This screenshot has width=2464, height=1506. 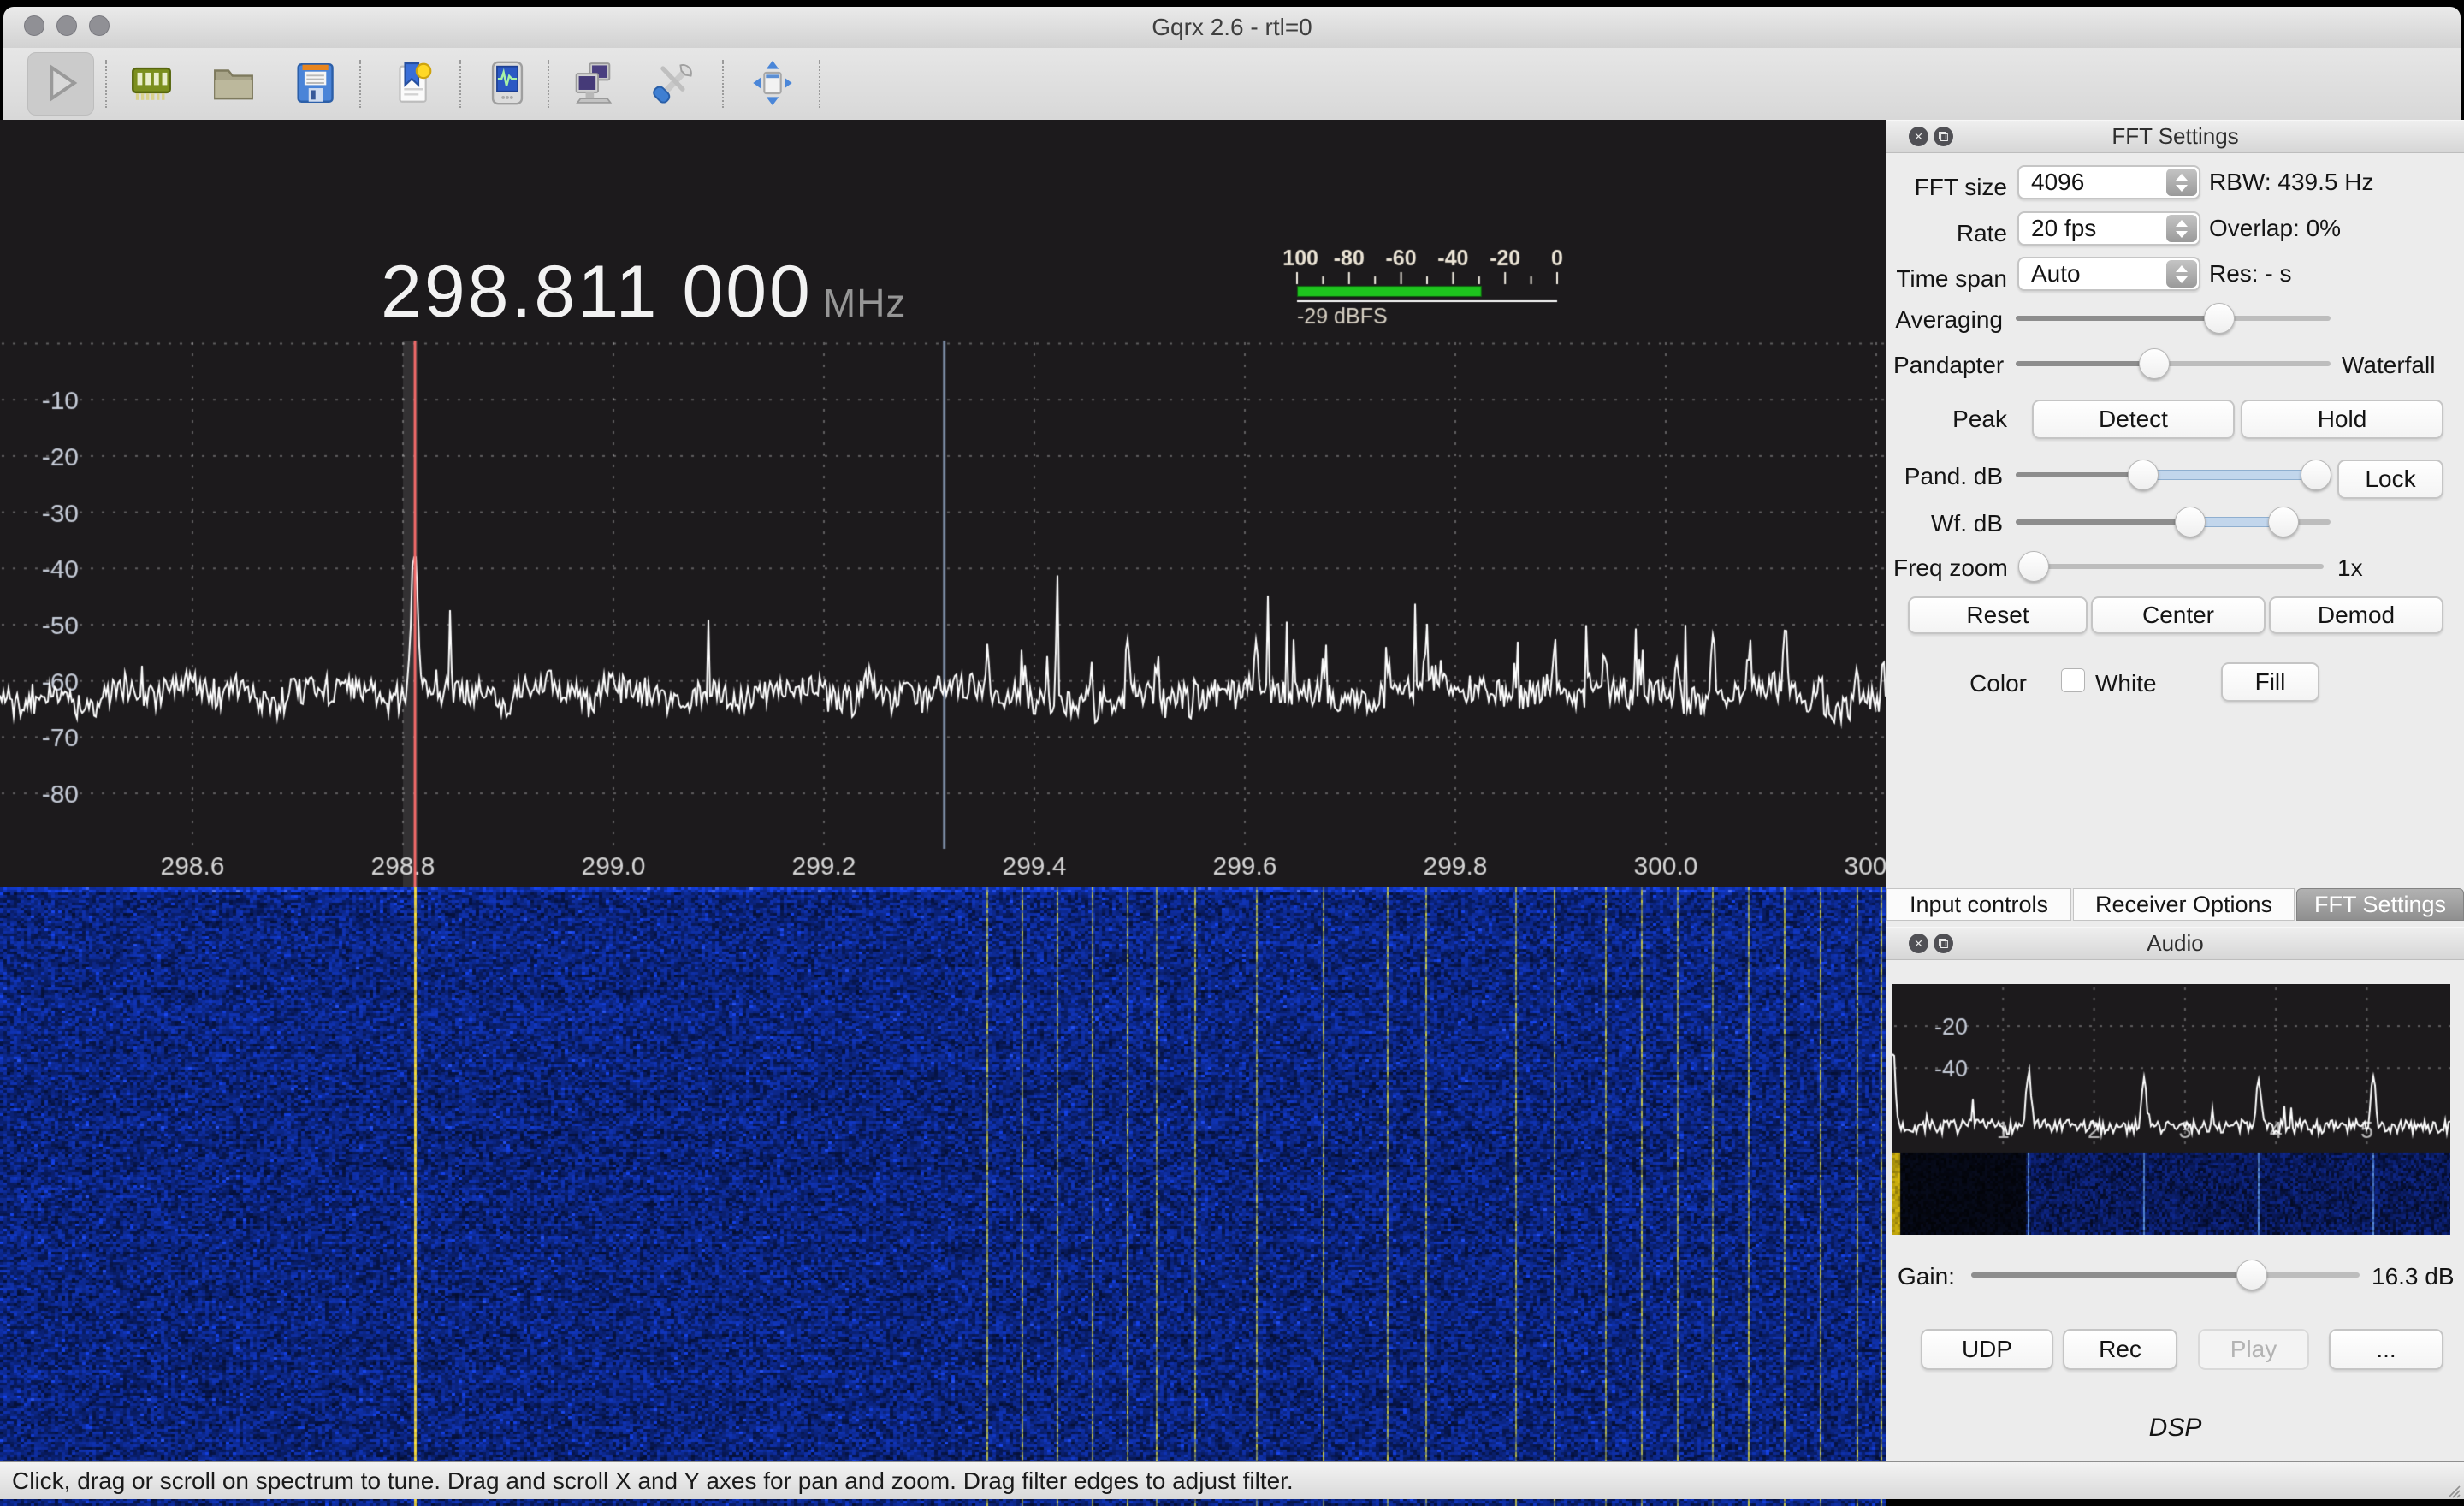 What do you see at coordinates (2108, 274) in the screenshot?
I see `time-span-select: Auto` at bounding box center [2108, 274].